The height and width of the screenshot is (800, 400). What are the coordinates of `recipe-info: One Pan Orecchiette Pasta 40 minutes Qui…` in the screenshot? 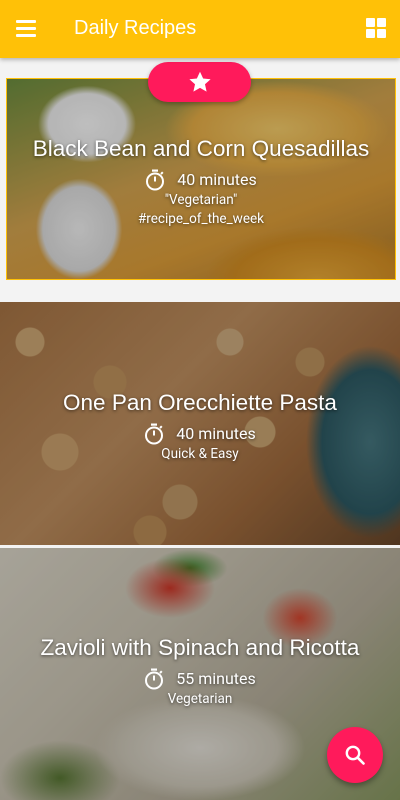 It's located at (200, 426).